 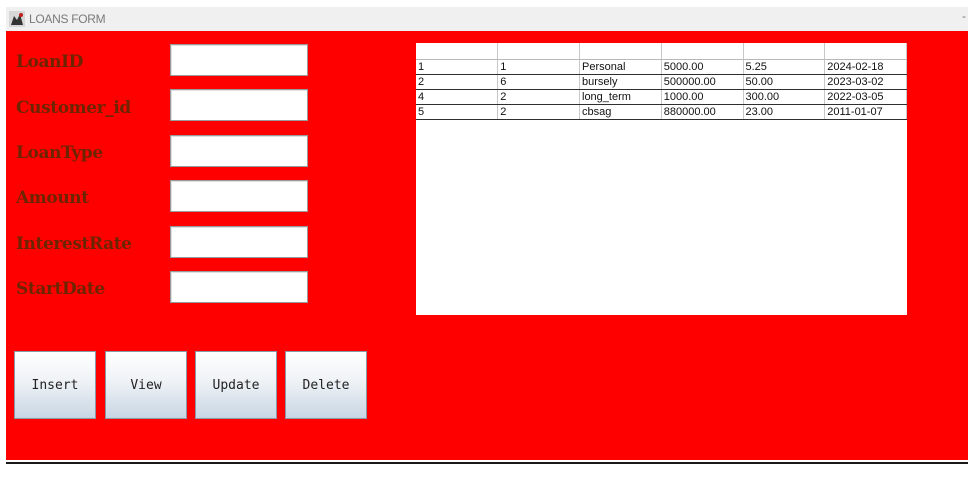 What do you see at coordinates (538, 82) in the screenshot?
I see `table-cell: 6` at bounding box center [538, 82].